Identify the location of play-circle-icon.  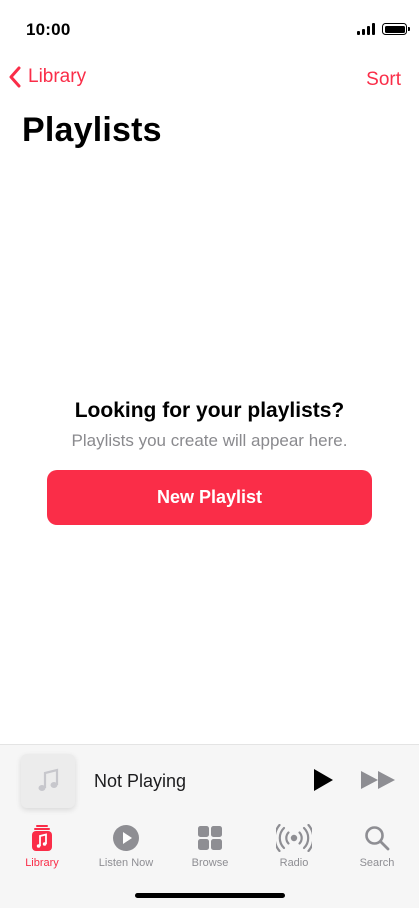
(126, 838).